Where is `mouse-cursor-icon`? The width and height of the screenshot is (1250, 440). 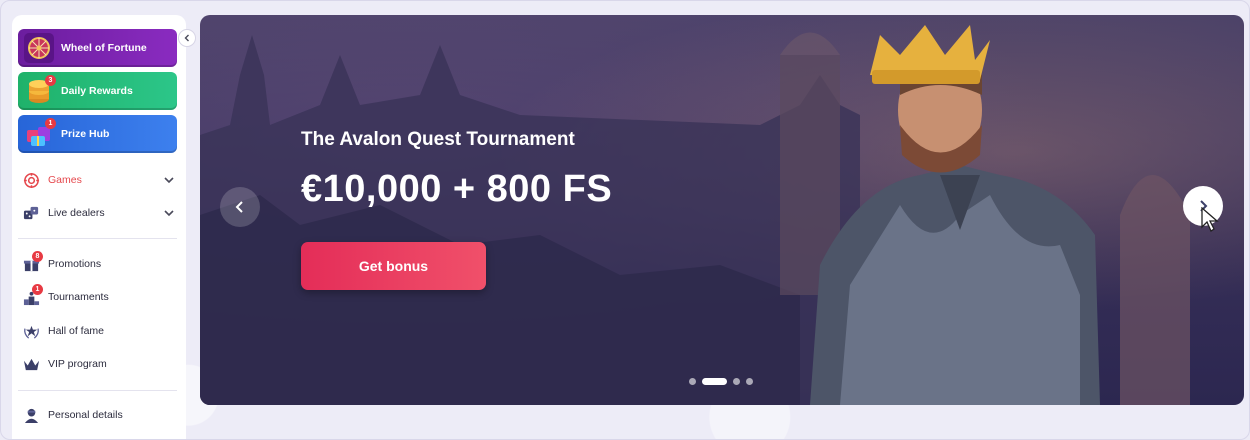 mouse-cursor-icon is located at coordinates (1210, 219).